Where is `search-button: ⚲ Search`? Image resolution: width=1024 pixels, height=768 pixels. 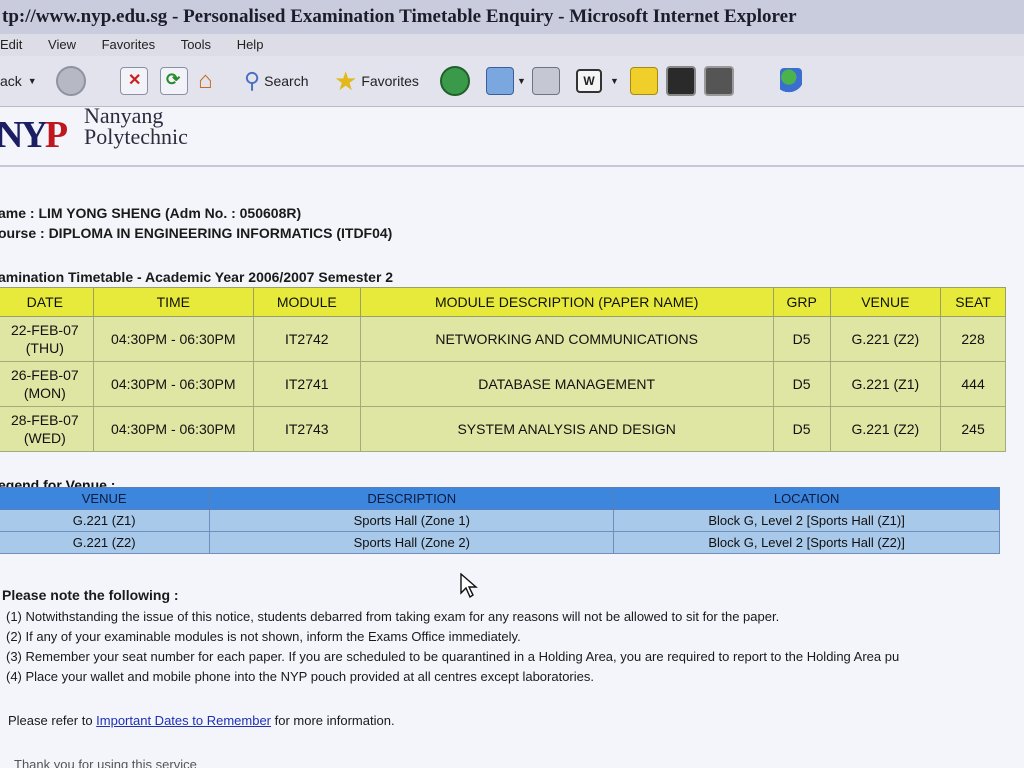
search-button: ⚲ Search is located at coordinates (276, 81).